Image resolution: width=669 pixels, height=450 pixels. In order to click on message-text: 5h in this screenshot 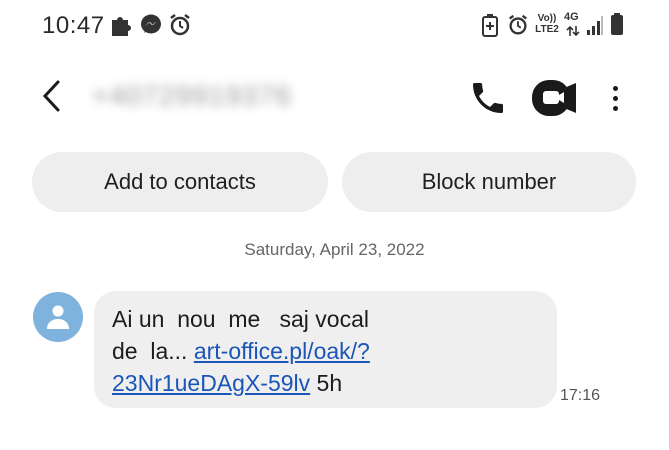, I will do `click(326, 383)`.